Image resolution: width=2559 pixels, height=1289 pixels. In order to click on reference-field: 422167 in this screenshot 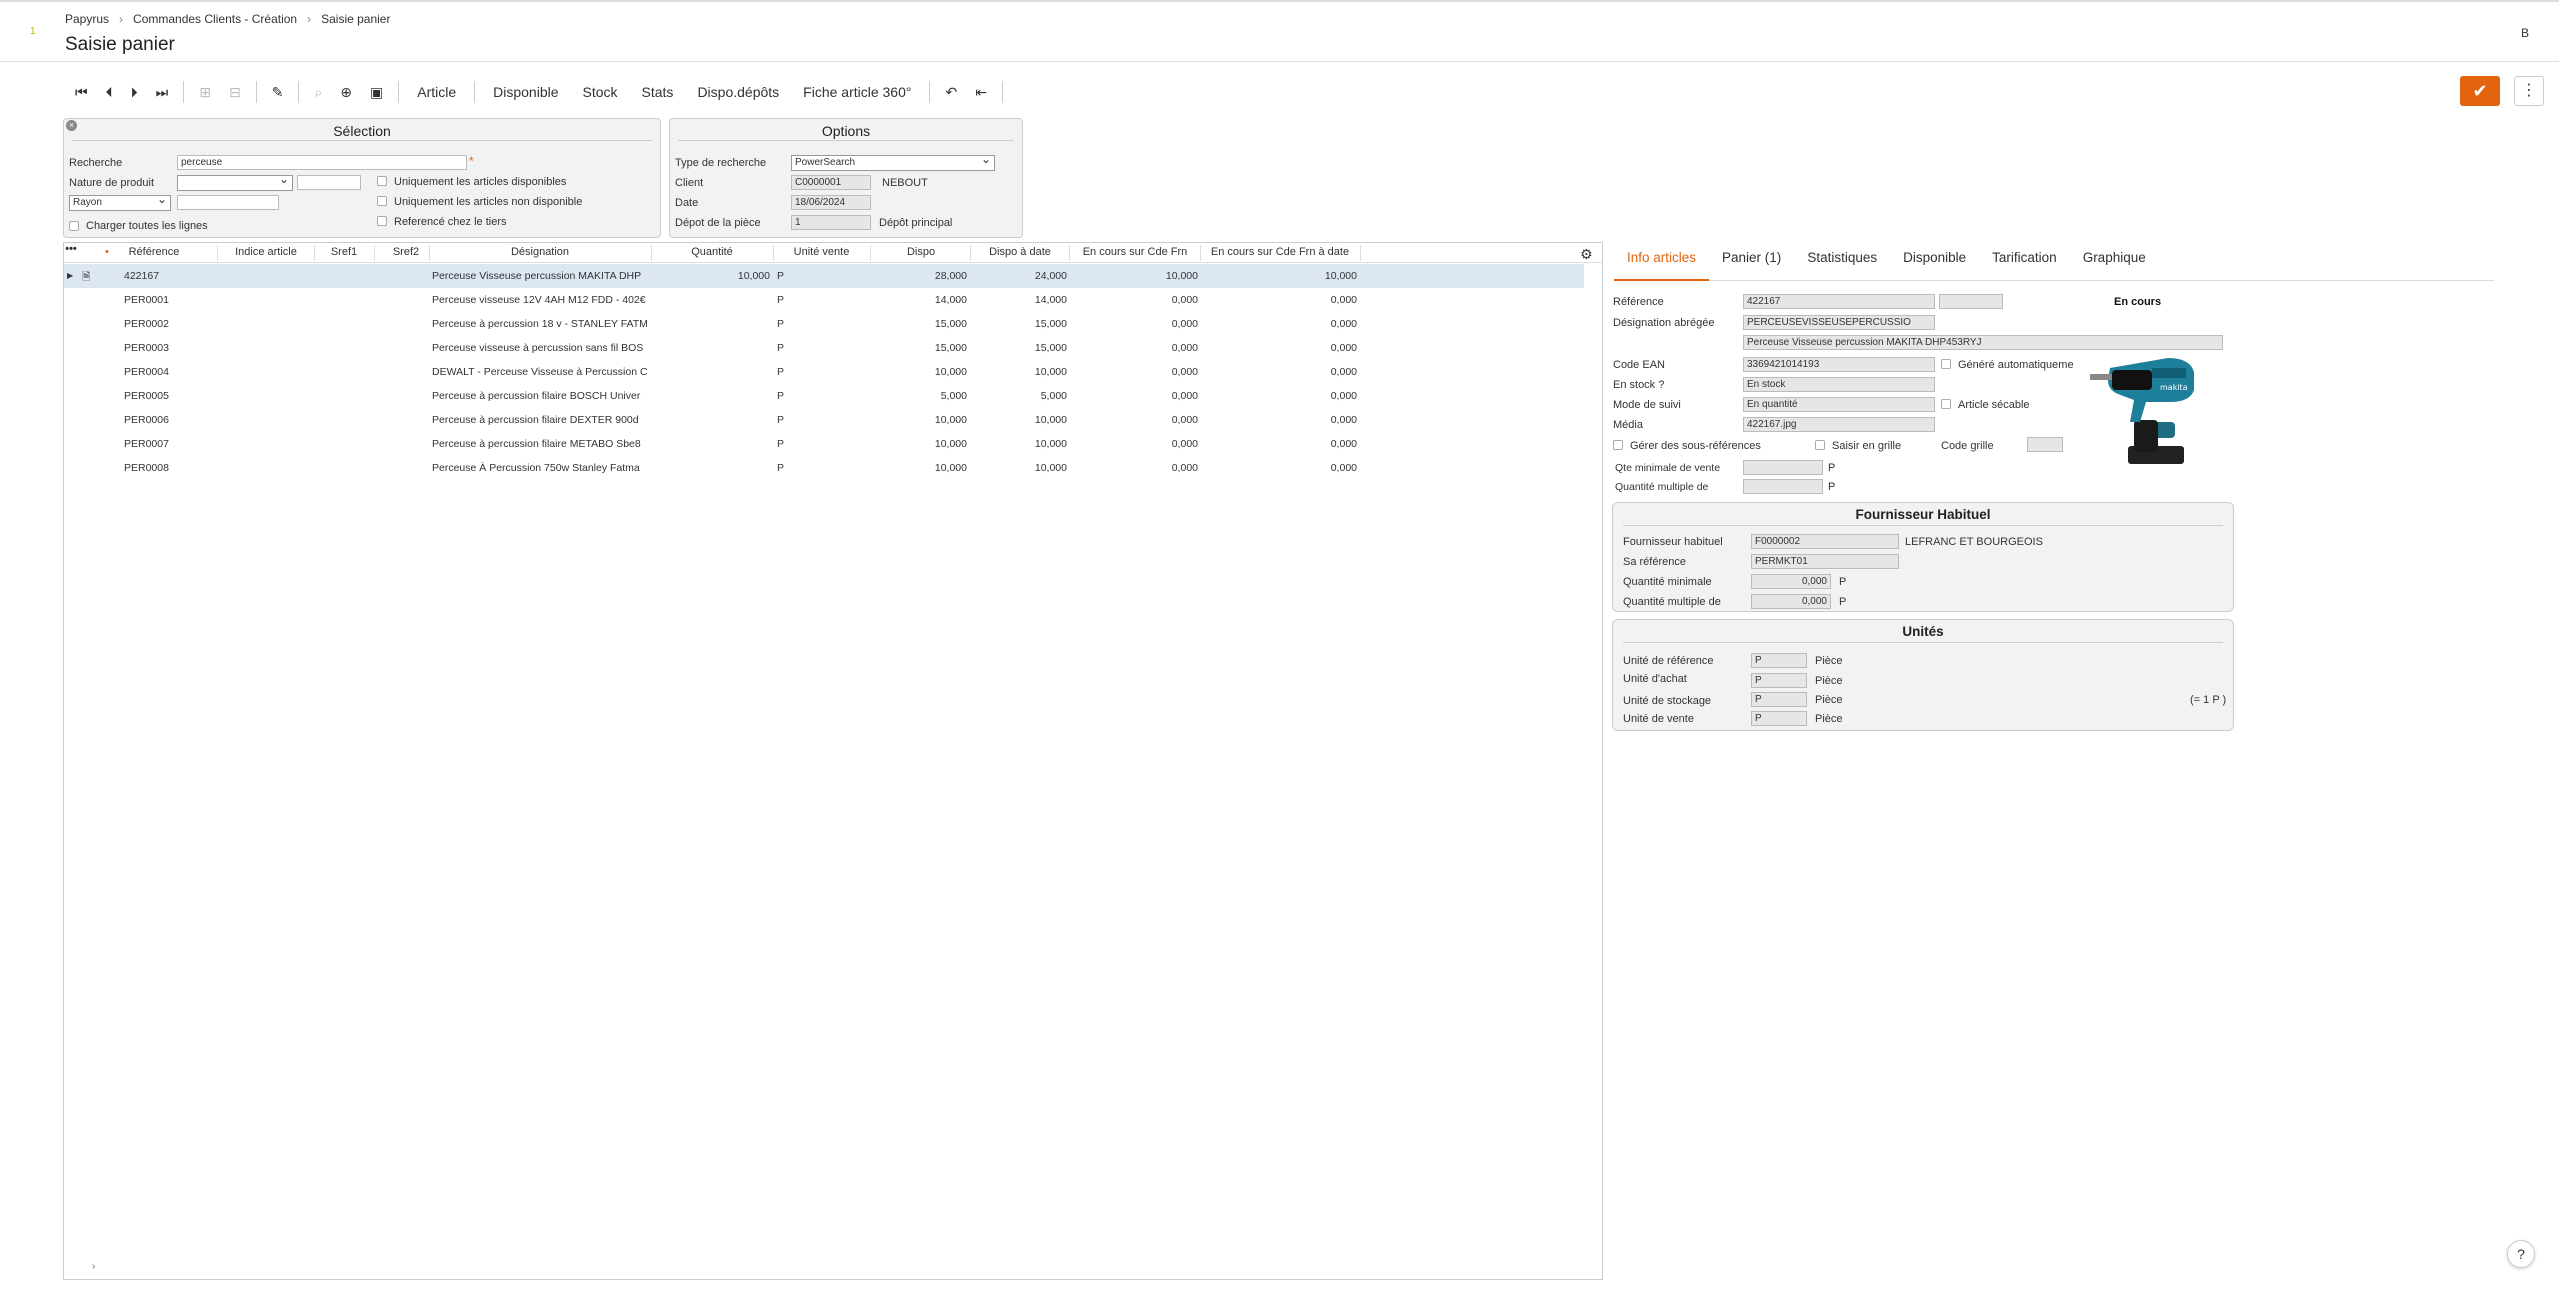, I will do `click(1839, 301)`.